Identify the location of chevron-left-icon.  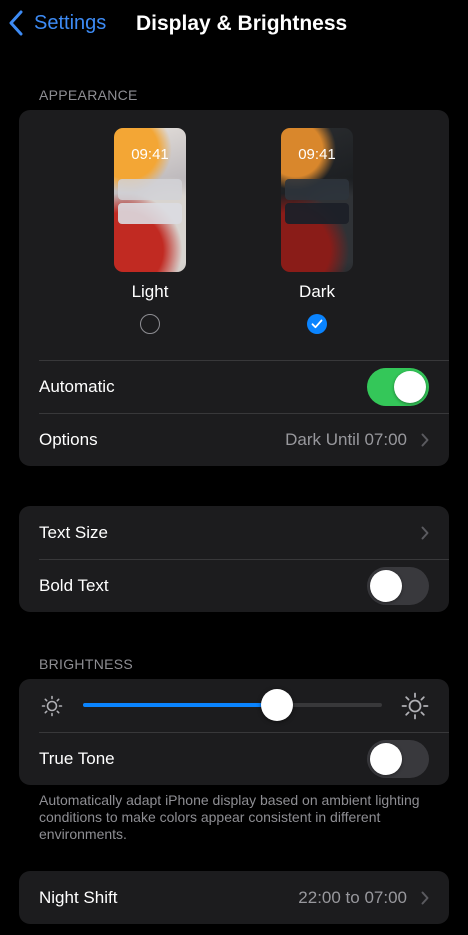
(16, 23).